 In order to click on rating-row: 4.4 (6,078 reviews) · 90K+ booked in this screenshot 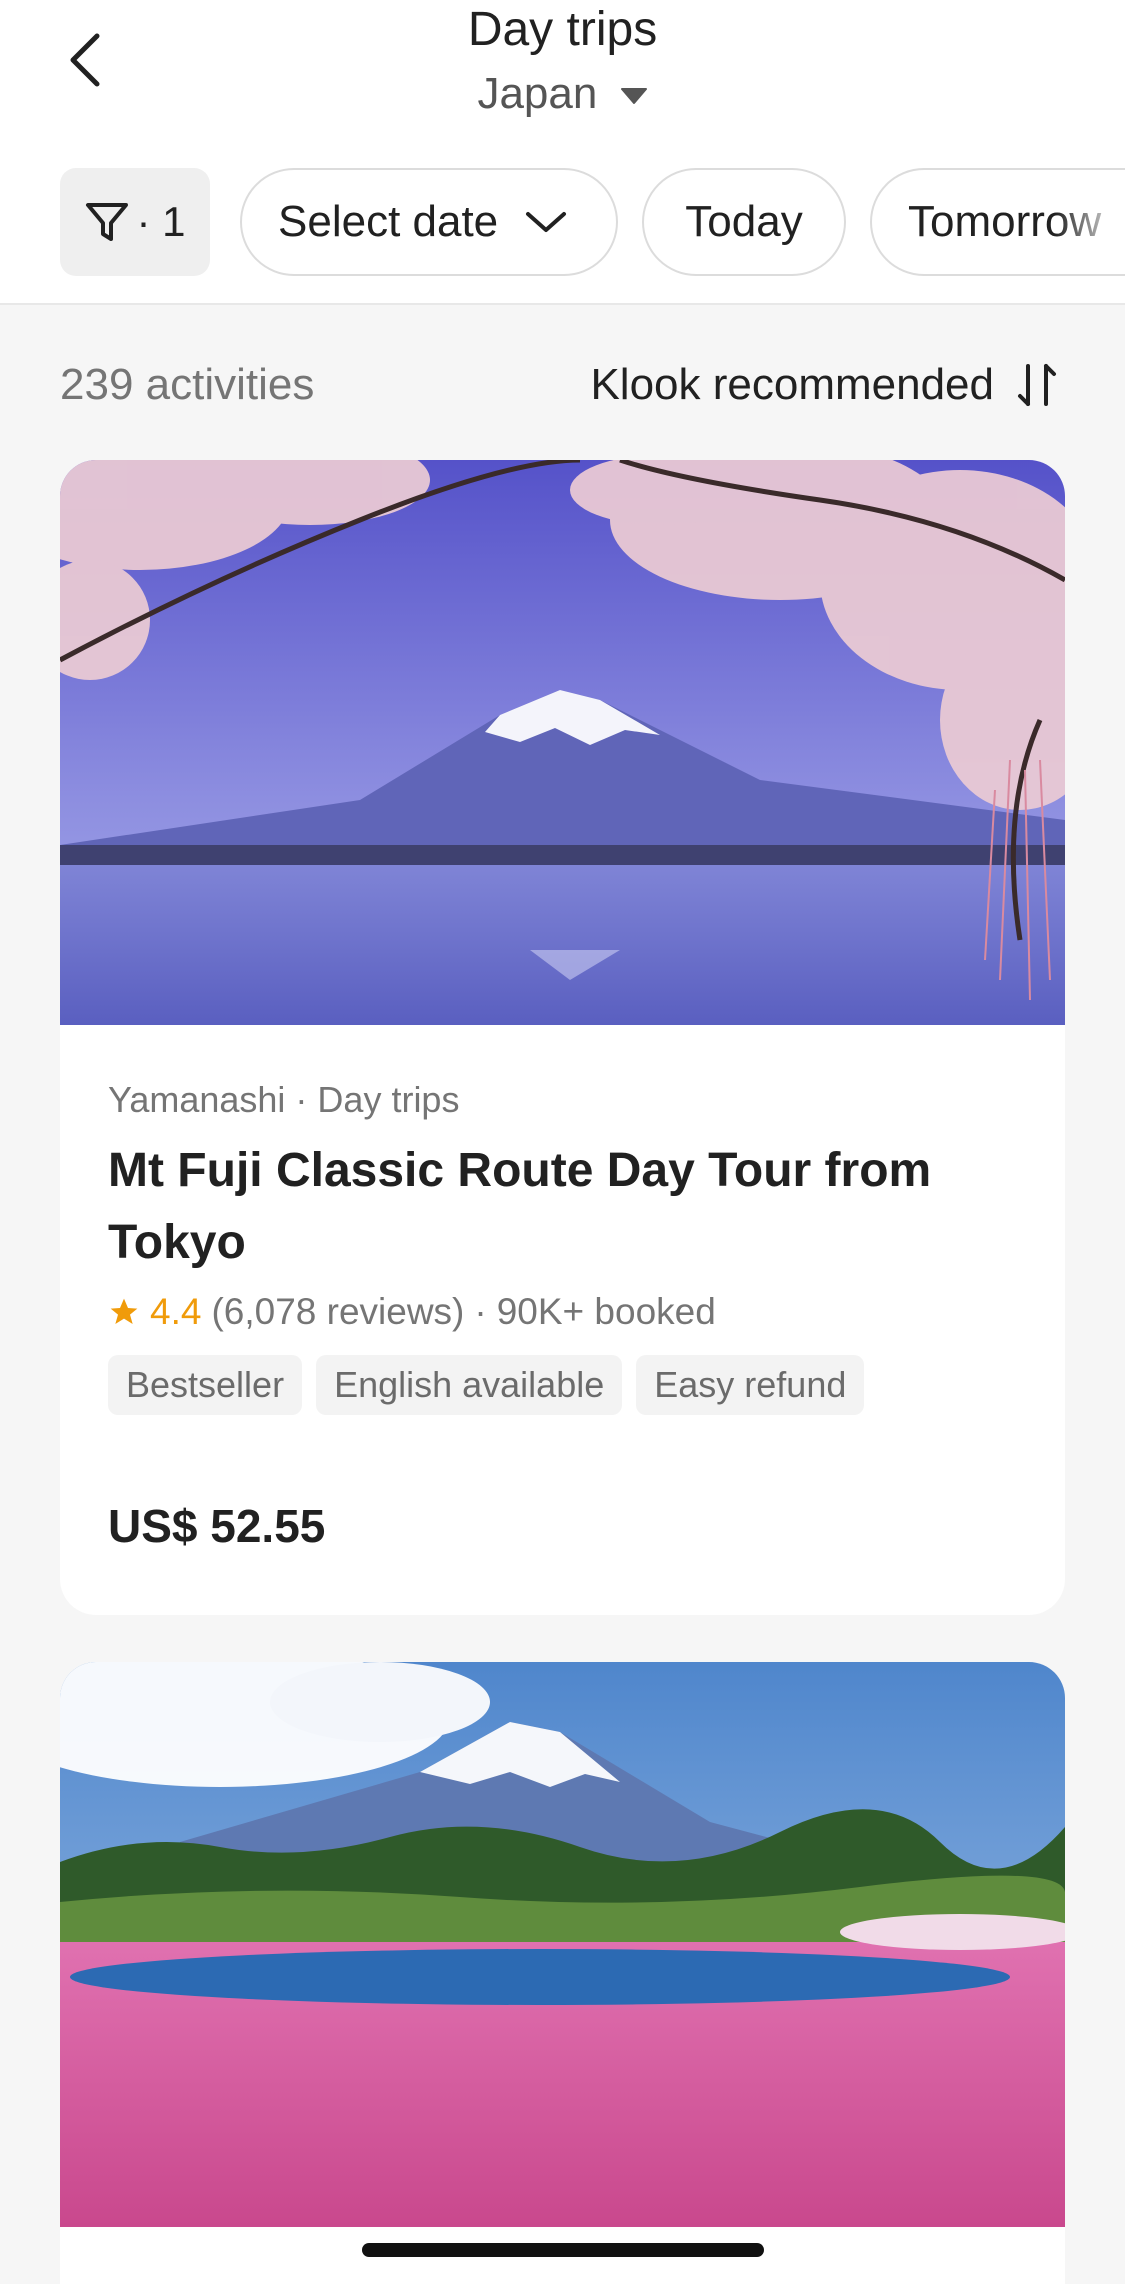, I will do `click(568, 1312)`.